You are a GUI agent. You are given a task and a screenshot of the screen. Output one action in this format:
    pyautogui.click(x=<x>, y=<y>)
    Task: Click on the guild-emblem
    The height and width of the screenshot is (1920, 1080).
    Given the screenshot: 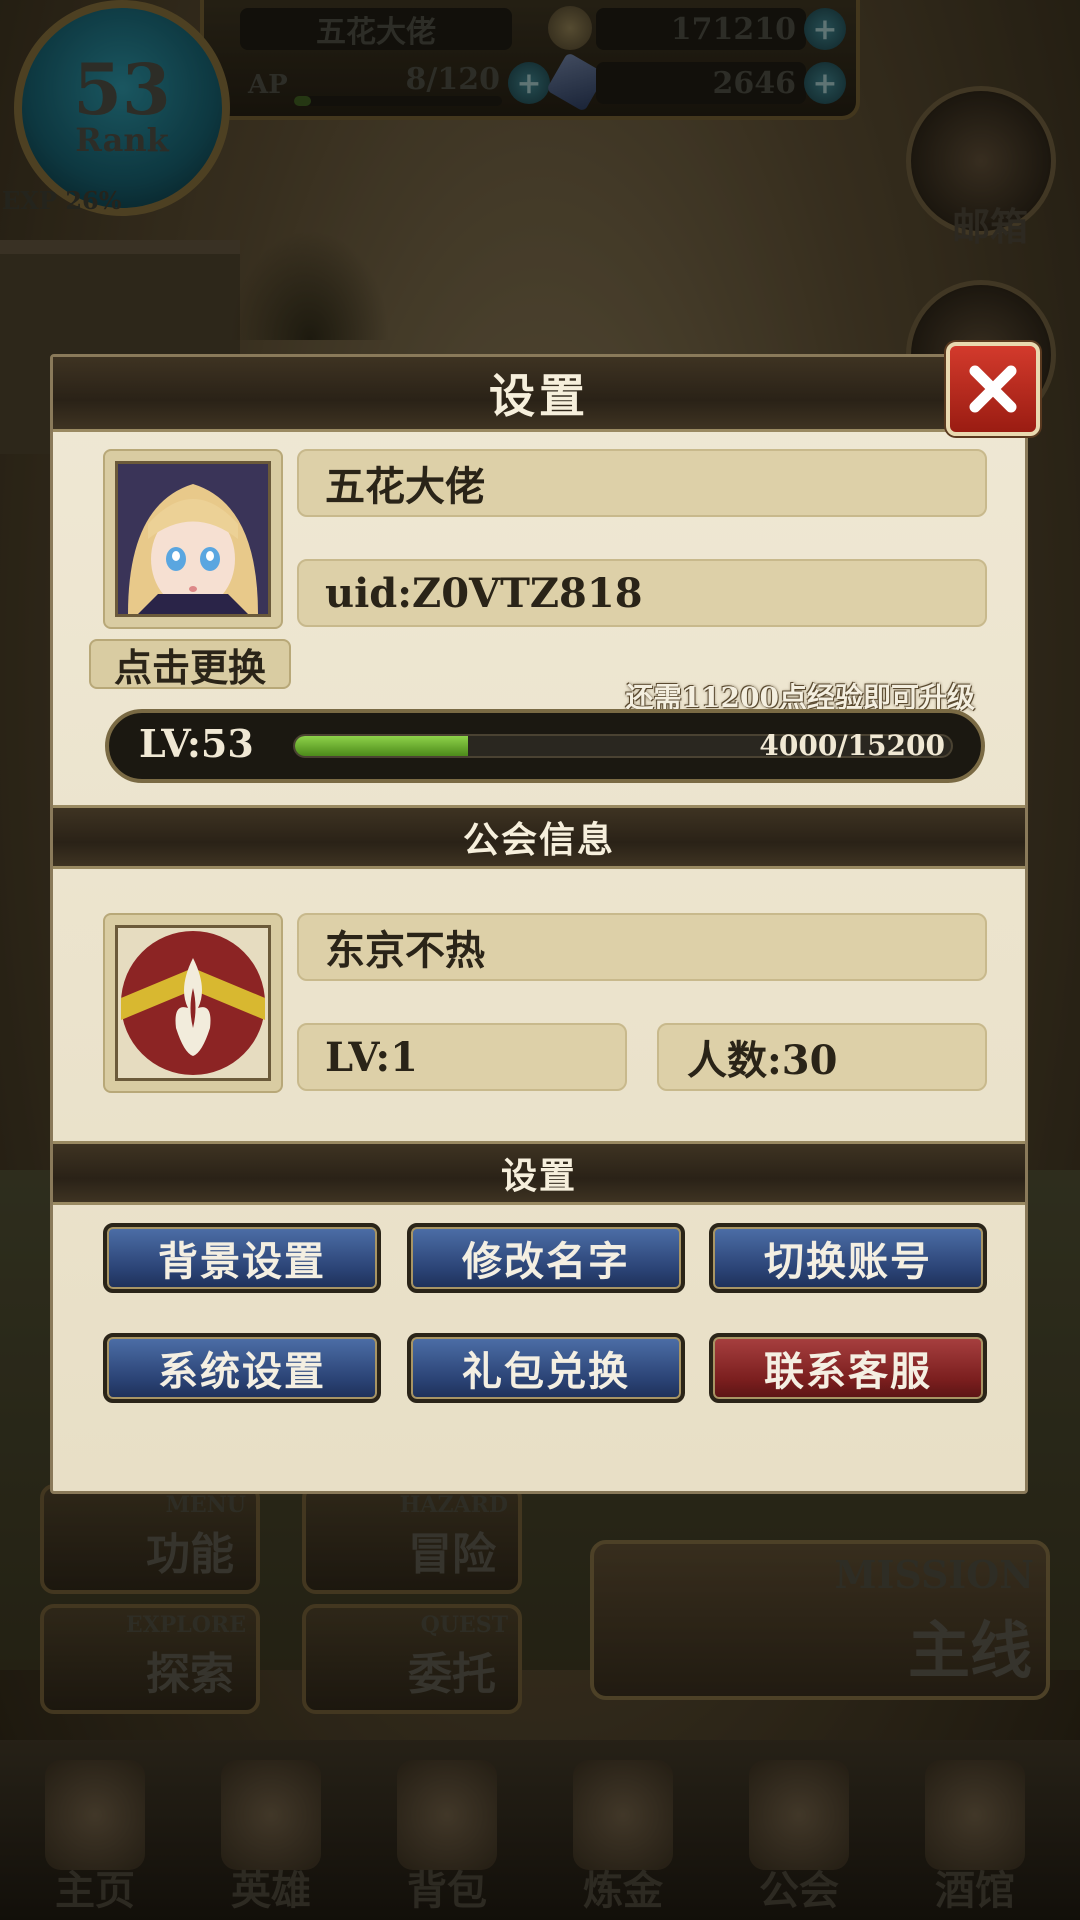 What is the action you would take?
    pyautogui.click(x=193, y=1003)
    